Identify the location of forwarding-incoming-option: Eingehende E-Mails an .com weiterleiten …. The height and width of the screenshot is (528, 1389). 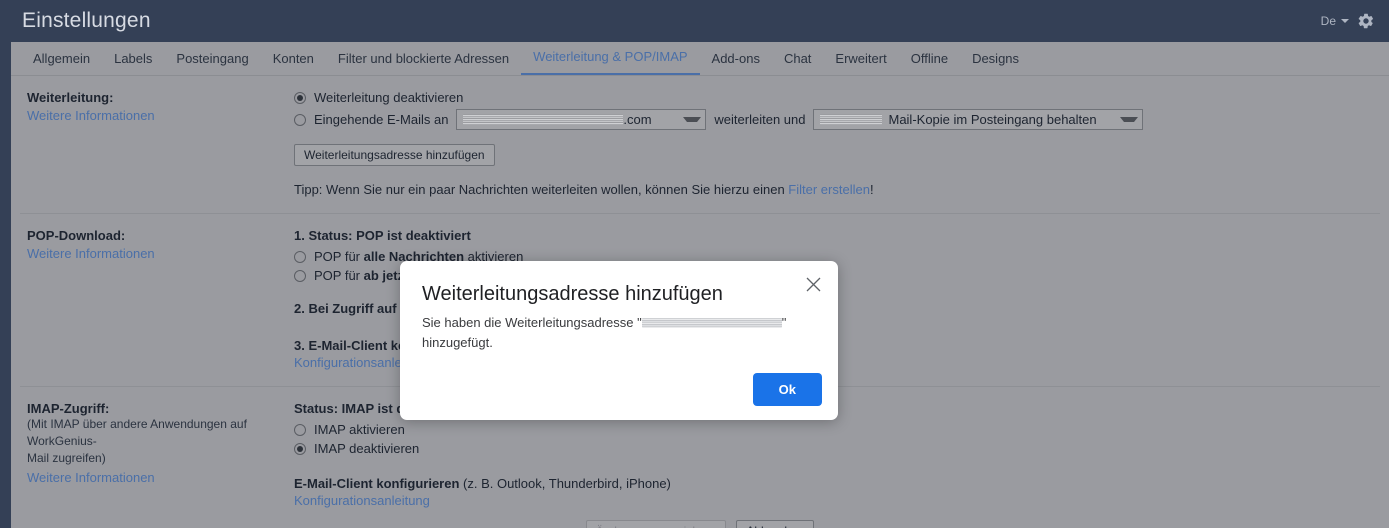
(832, 119).